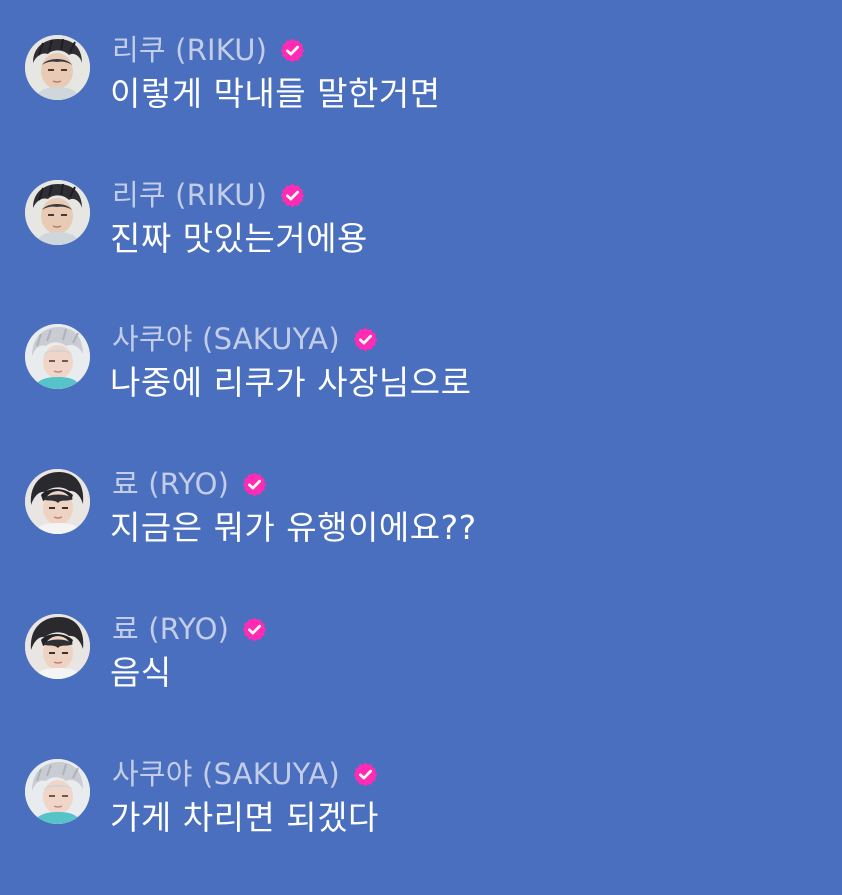  I want to click on chat-message: 사쿠야 (SAKUYA) 나중에 리쿠가 사장님으로, so click(421, 388).